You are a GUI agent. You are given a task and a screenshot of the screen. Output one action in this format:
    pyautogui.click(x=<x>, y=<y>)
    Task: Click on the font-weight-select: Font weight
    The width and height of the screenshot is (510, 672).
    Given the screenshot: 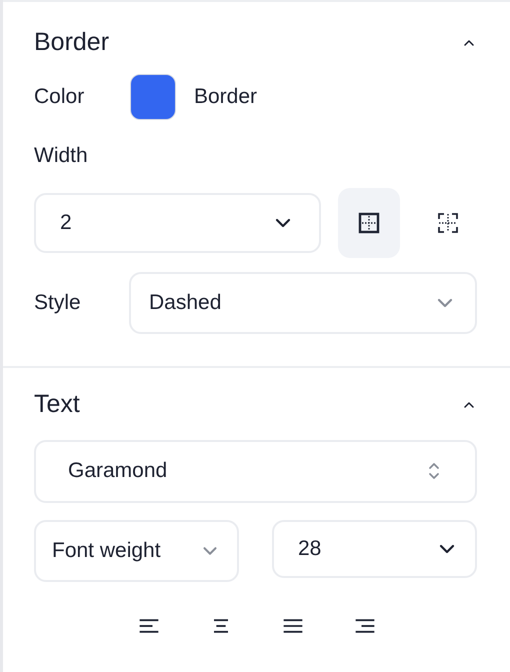 What is the action you would take?
    pyautogui.click(x=136, y=551)
    